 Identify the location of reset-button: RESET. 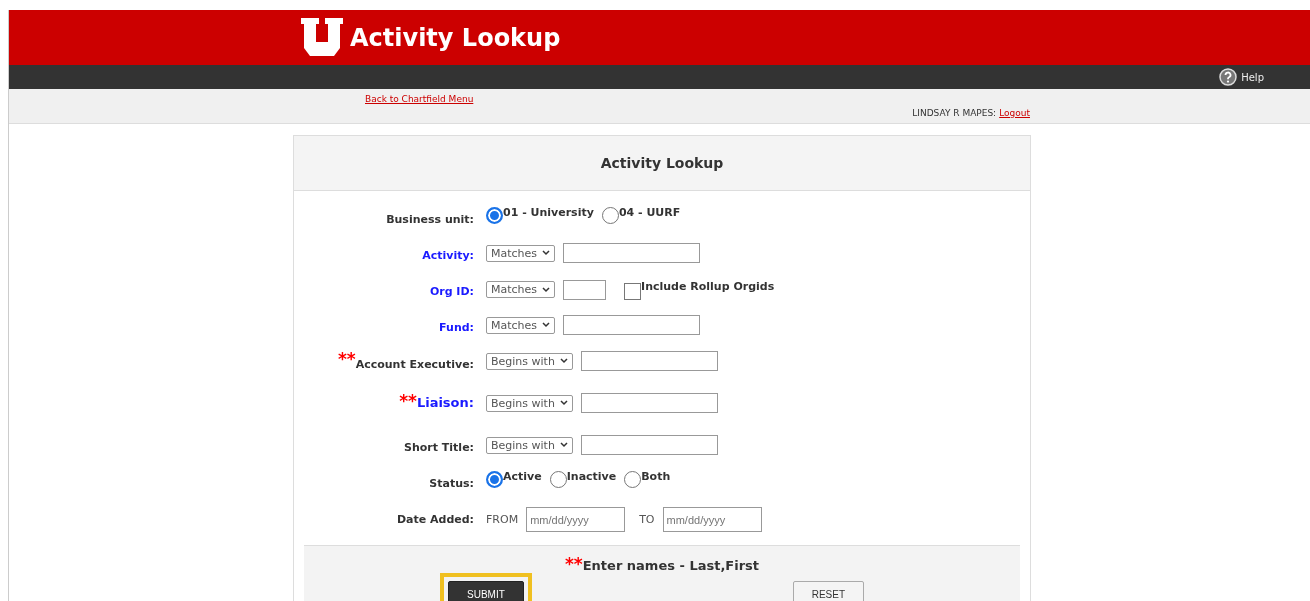
(828, 591).